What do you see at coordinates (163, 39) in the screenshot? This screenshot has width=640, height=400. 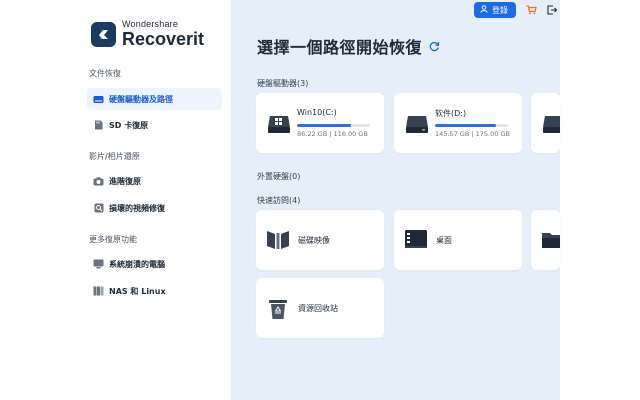 I see `logo-product: Recoverit` at bounding box center [163, 39].